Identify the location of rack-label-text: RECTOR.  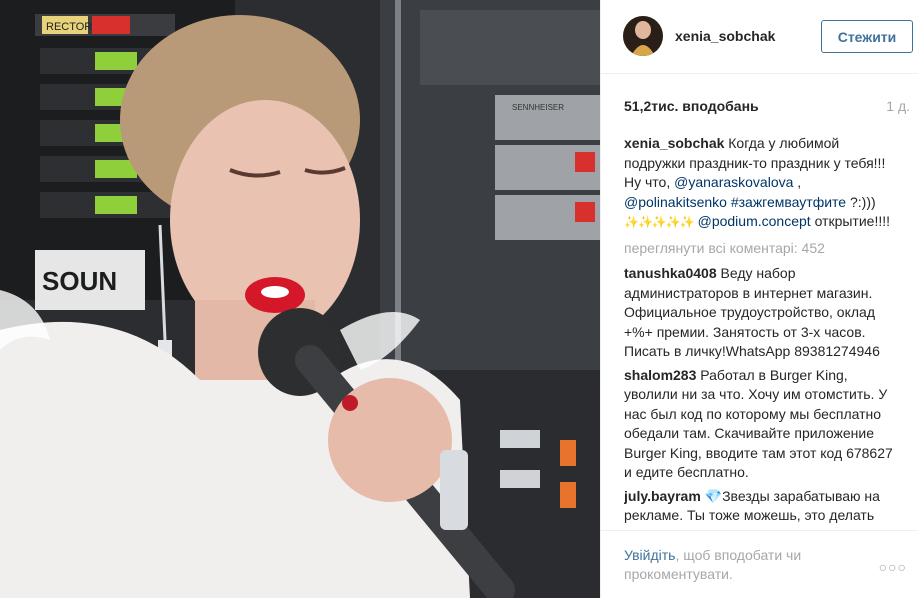
(69, 27).